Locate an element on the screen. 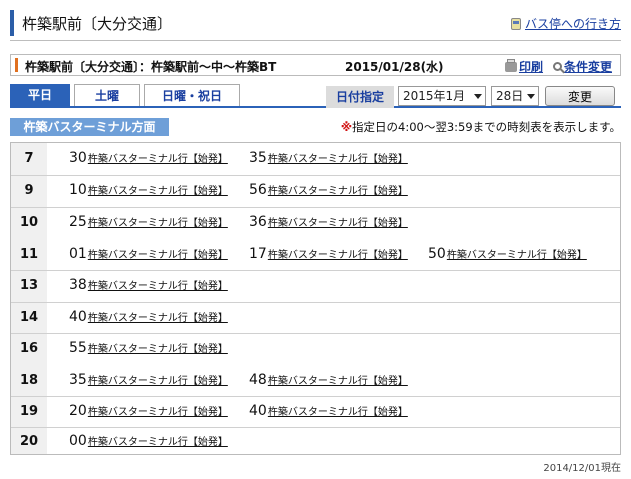  print-button: 印刷 is located at coordinates (523, 66).